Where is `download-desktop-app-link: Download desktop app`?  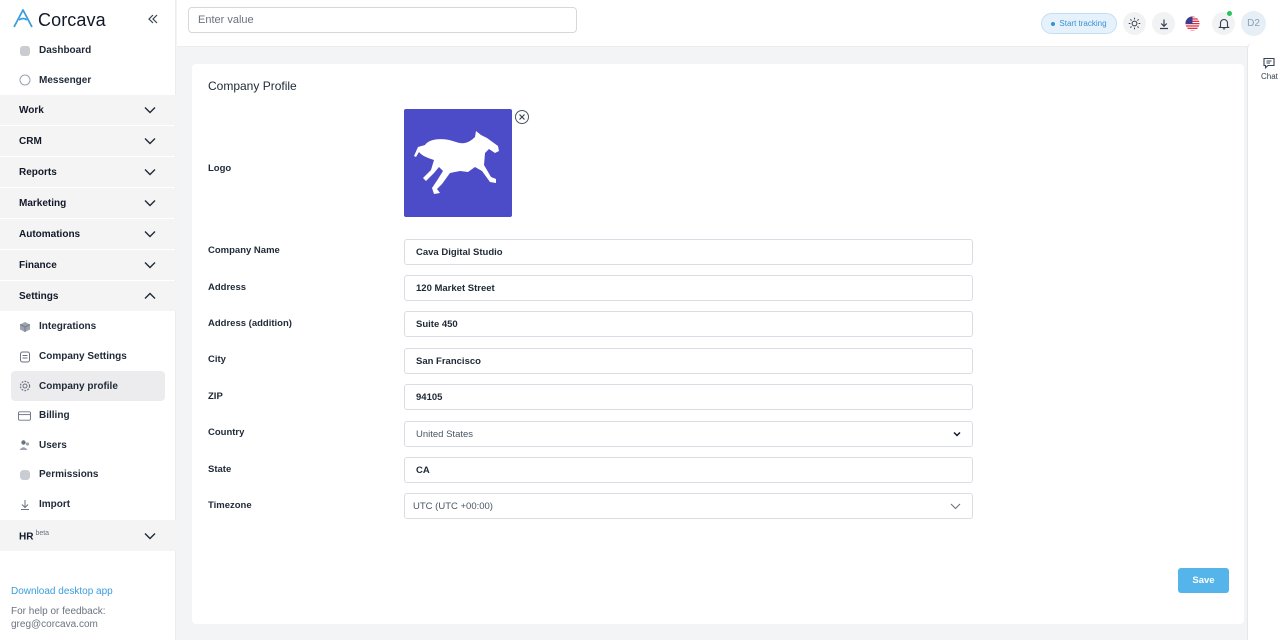
download-desktop-app-link: Download desktop app is located at coordinates (62, 593).